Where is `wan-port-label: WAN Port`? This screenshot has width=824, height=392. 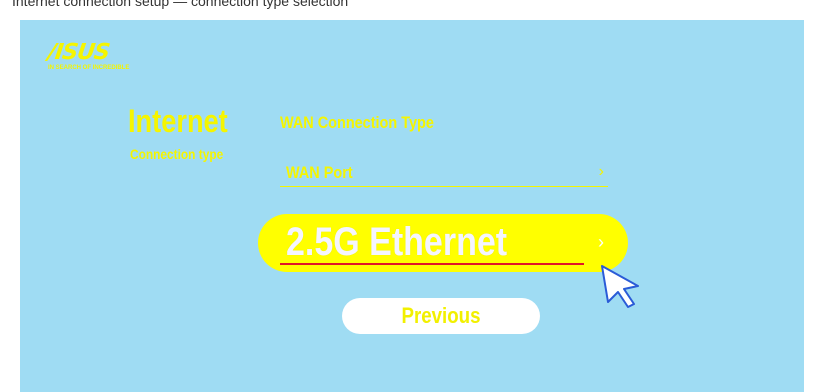 wan-port-label: WAN Port is located at coordinates (319, 172).